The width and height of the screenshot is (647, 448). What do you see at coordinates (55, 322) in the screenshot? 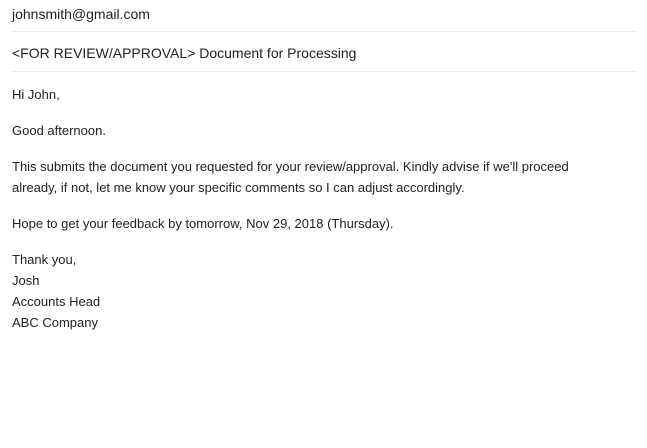
I see `signature-company: ABC Company` at bounding box center [55, 322].